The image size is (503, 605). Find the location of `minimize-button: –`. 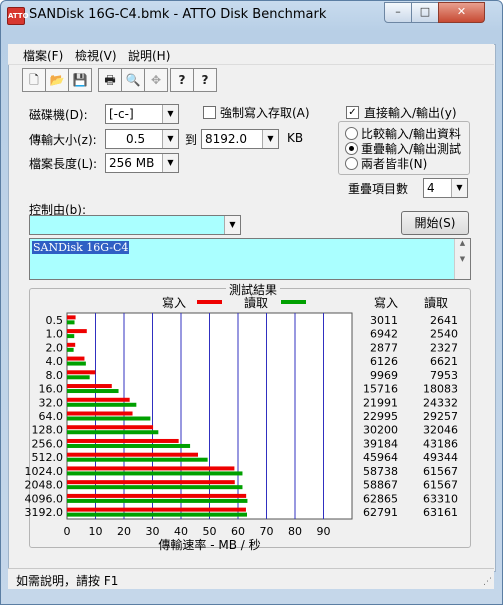

minimize-button: – is located at coordinates (398, 12).